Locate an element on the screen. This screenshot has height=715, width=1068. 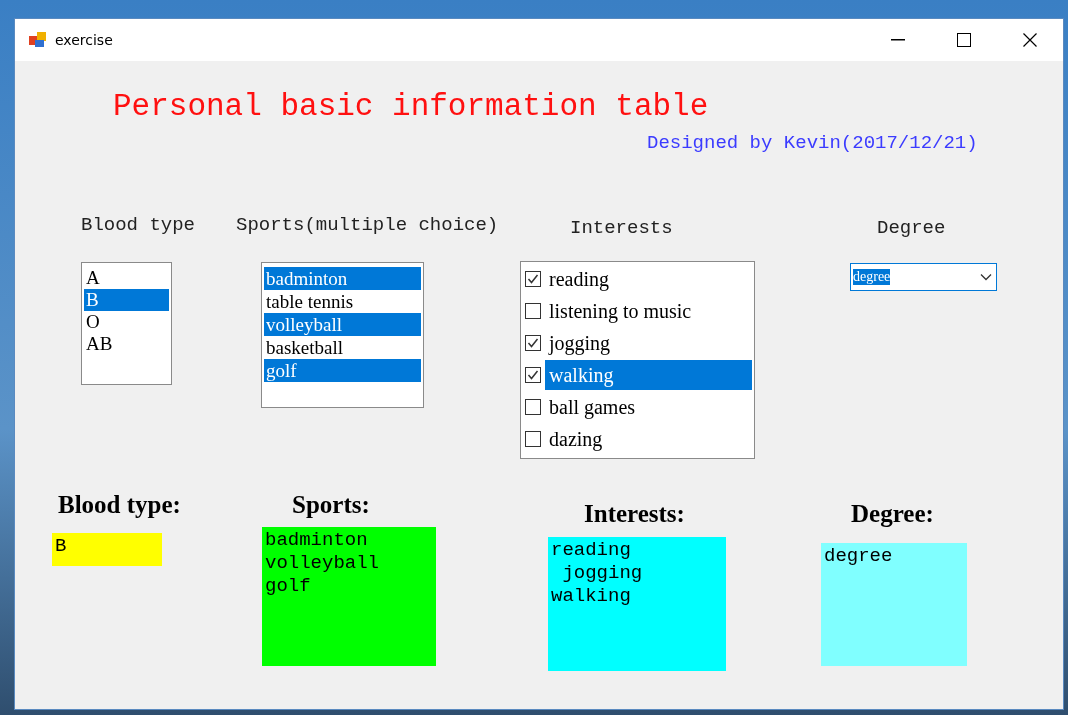
app-icon is located at coordinates (38, 40).